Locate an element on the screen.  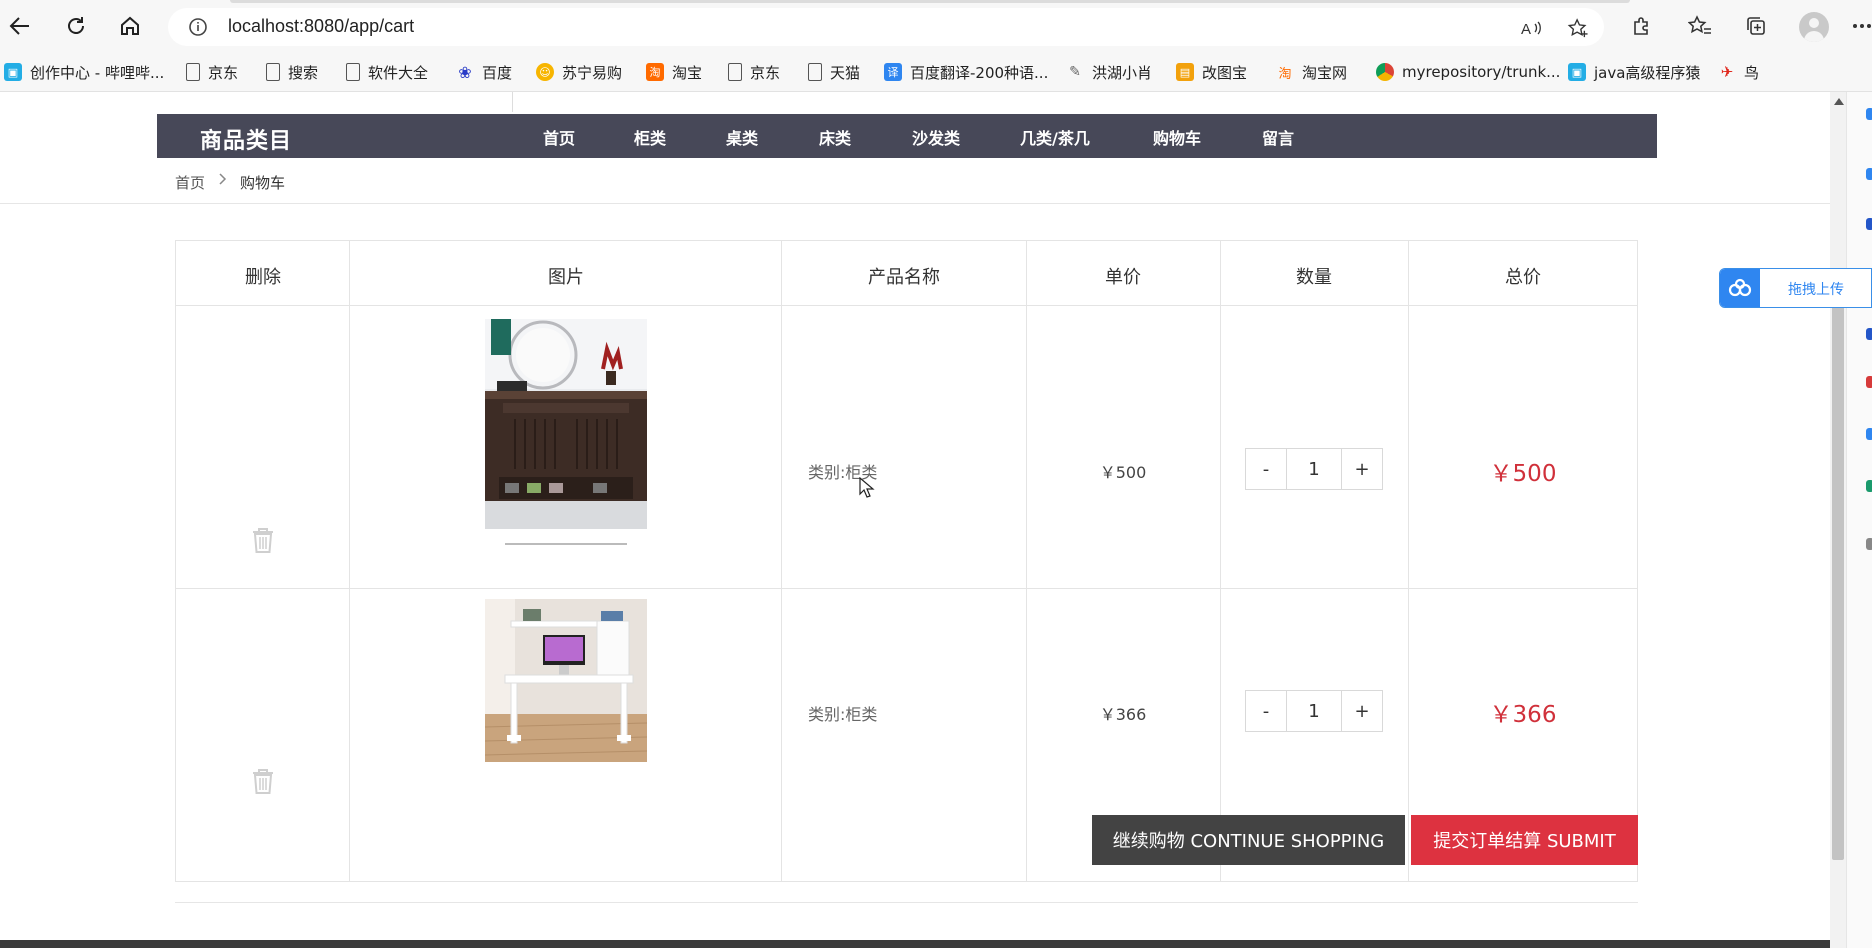
sidebar-pin-icon is located at coordinates (1869, 174).